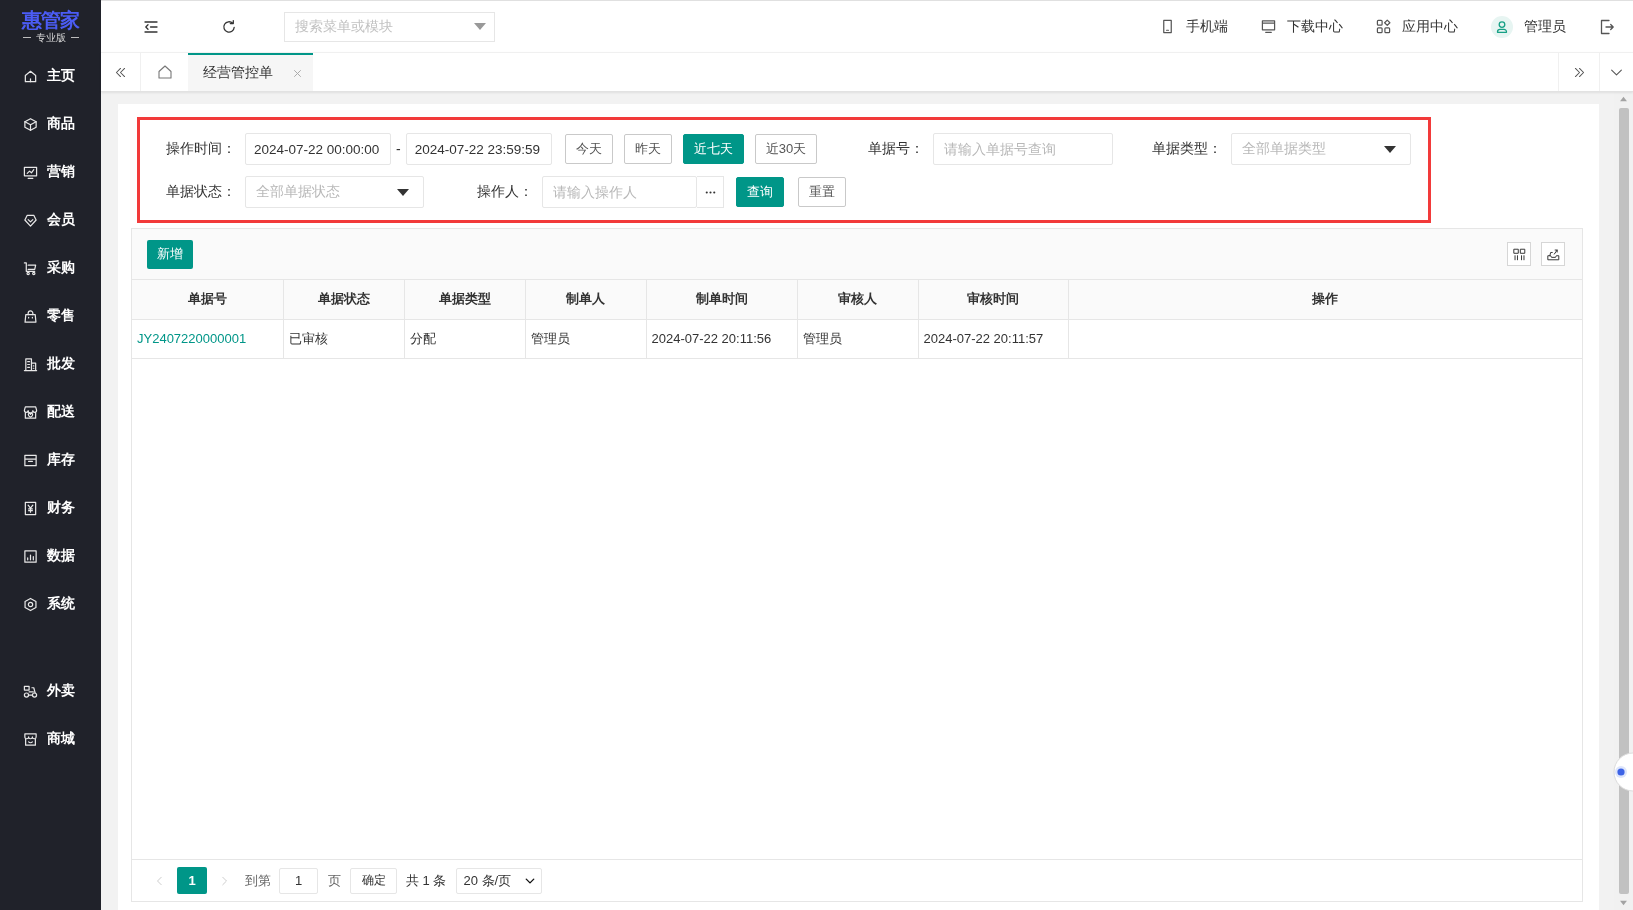 The height and width of the screenshot is (910, 1633). Describe the element at coordinates (30, 460) in the screenshot. I see `archive-box-icon` at that location.